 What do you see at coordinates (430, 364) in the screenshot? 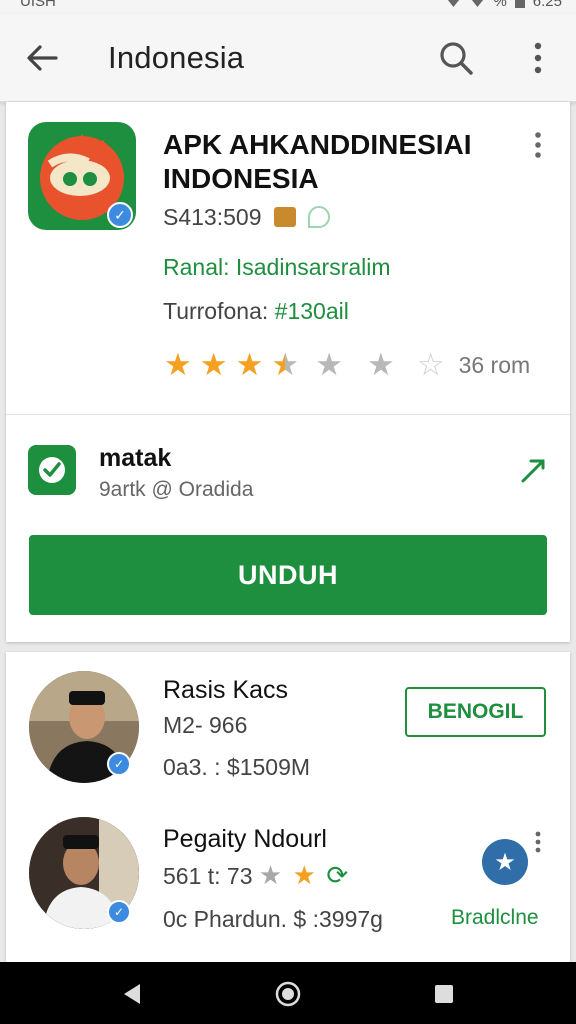
I see `star-outline-icon: ☆` at bounding box center [430, 364].